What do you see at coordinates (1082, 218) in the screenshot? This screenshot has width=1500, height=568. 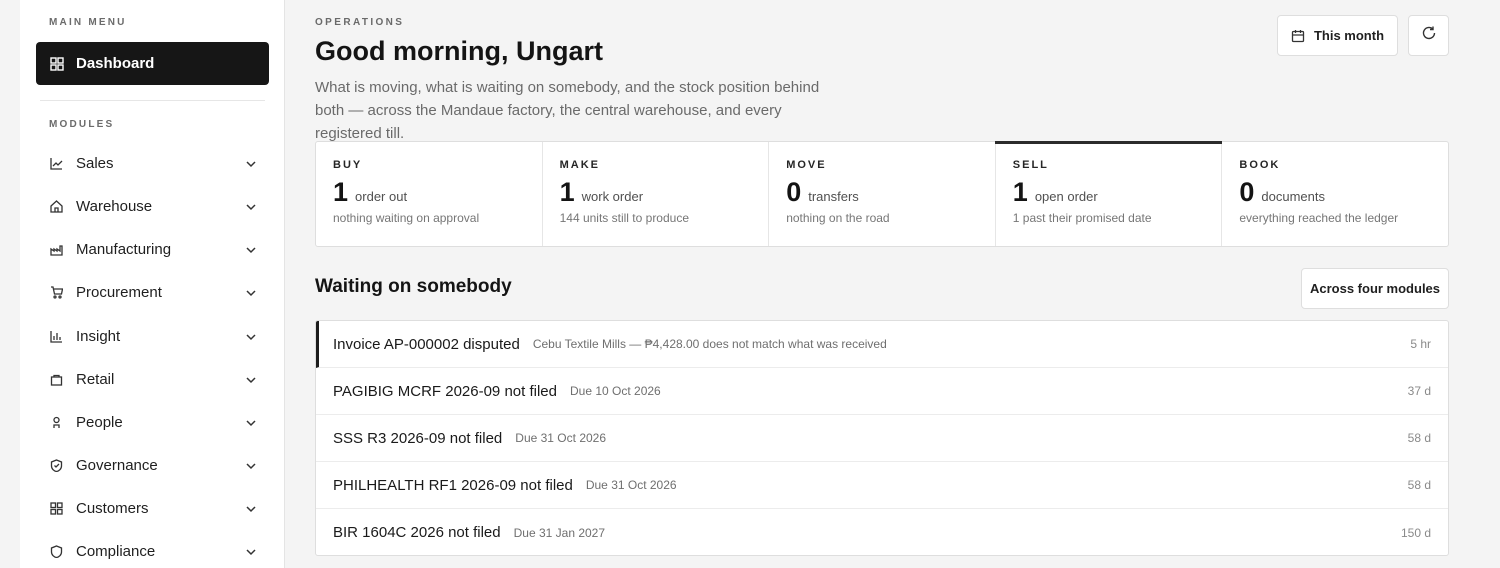 I see `kpi-subtext: 1 past their promised date` at bounding box center [1082, 218].